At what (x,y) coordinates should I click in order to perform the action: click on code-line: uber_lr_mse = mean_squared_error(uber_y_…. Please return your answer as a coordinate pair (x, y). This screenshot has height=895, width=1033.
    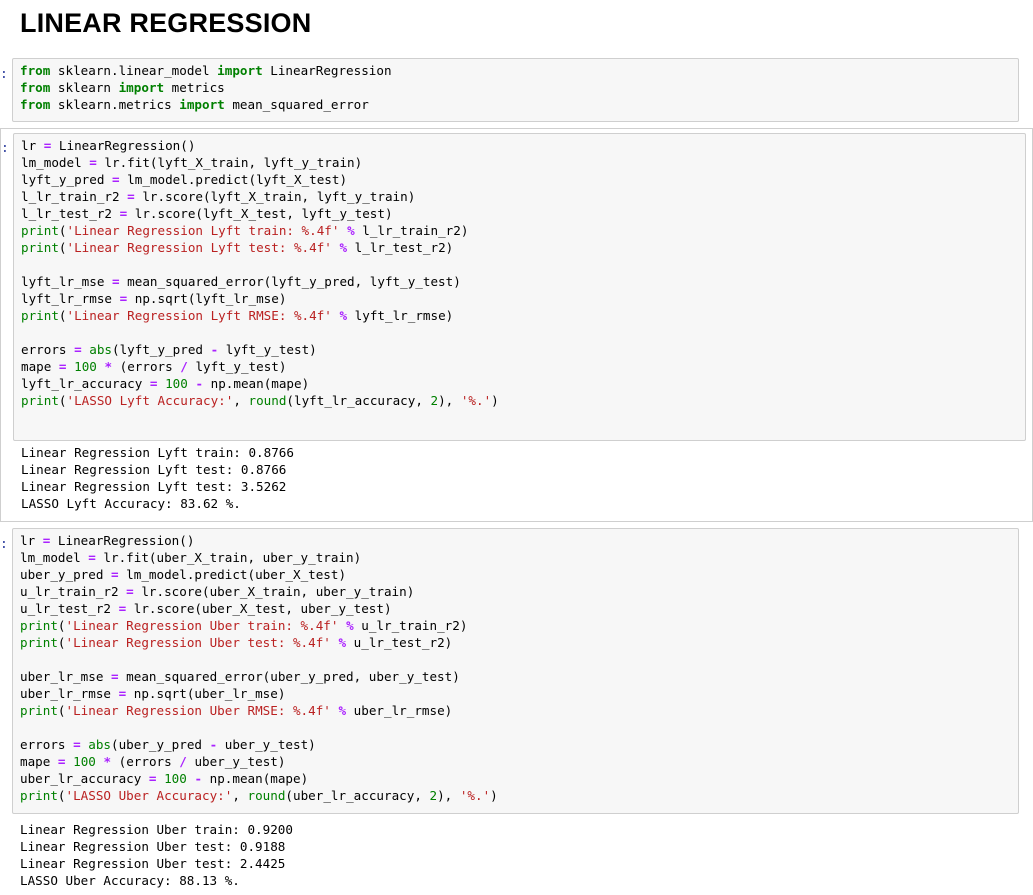
    Looking at the image, I should click on (259, 676).